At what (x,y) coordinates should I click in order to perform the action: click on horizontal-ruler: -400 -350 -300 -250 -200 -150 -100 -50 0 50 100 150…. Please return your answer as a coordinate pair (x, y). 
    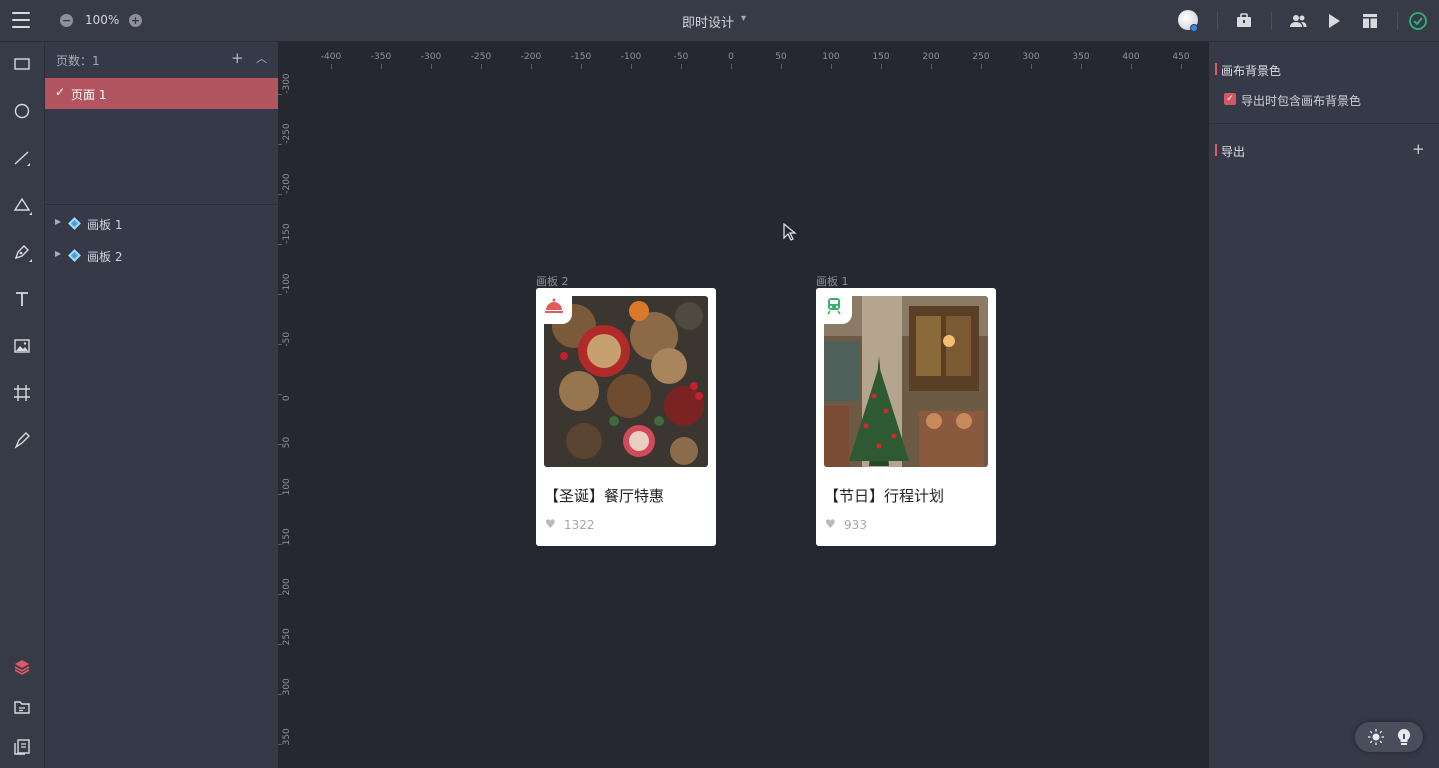
    Looking at the image, I should click on (743, 56).